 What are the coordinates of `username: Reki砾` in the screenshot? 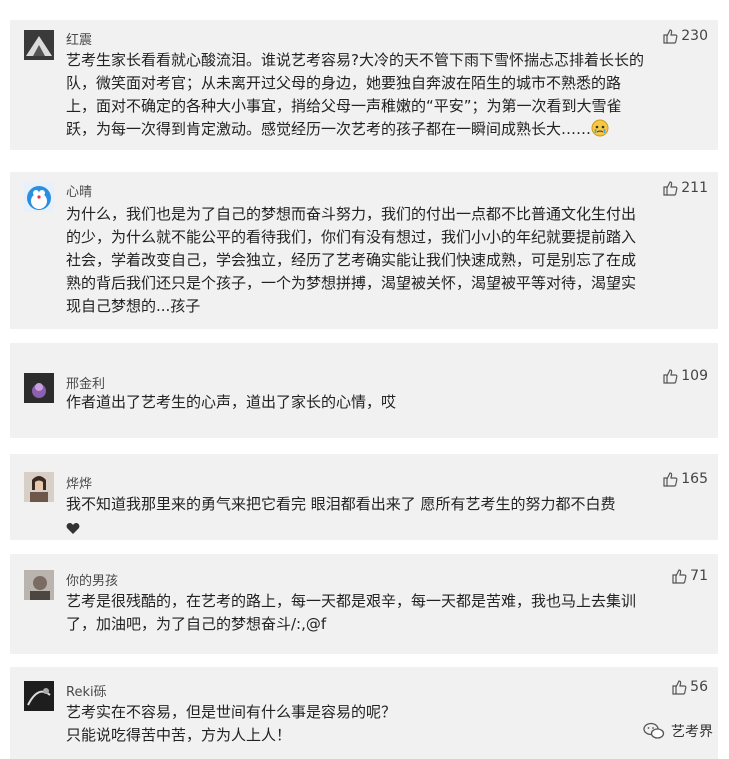 It's located at (86, 690).